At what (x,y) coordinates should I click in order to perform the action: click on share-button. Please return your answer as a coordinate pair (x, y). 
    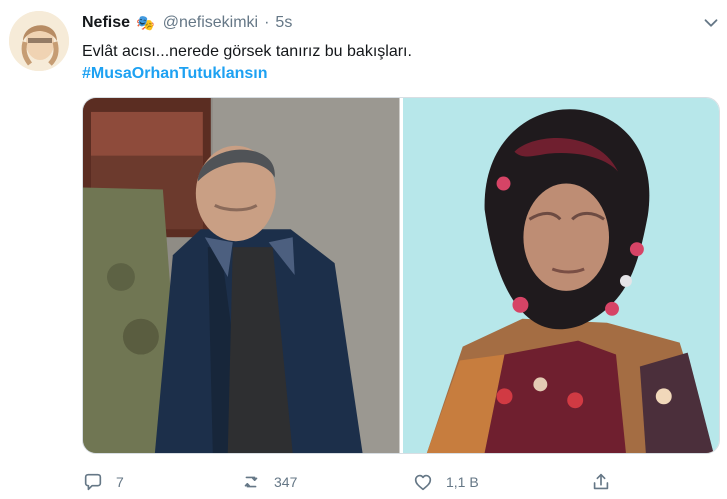
    Looking at the image, I should click on (601, 482).